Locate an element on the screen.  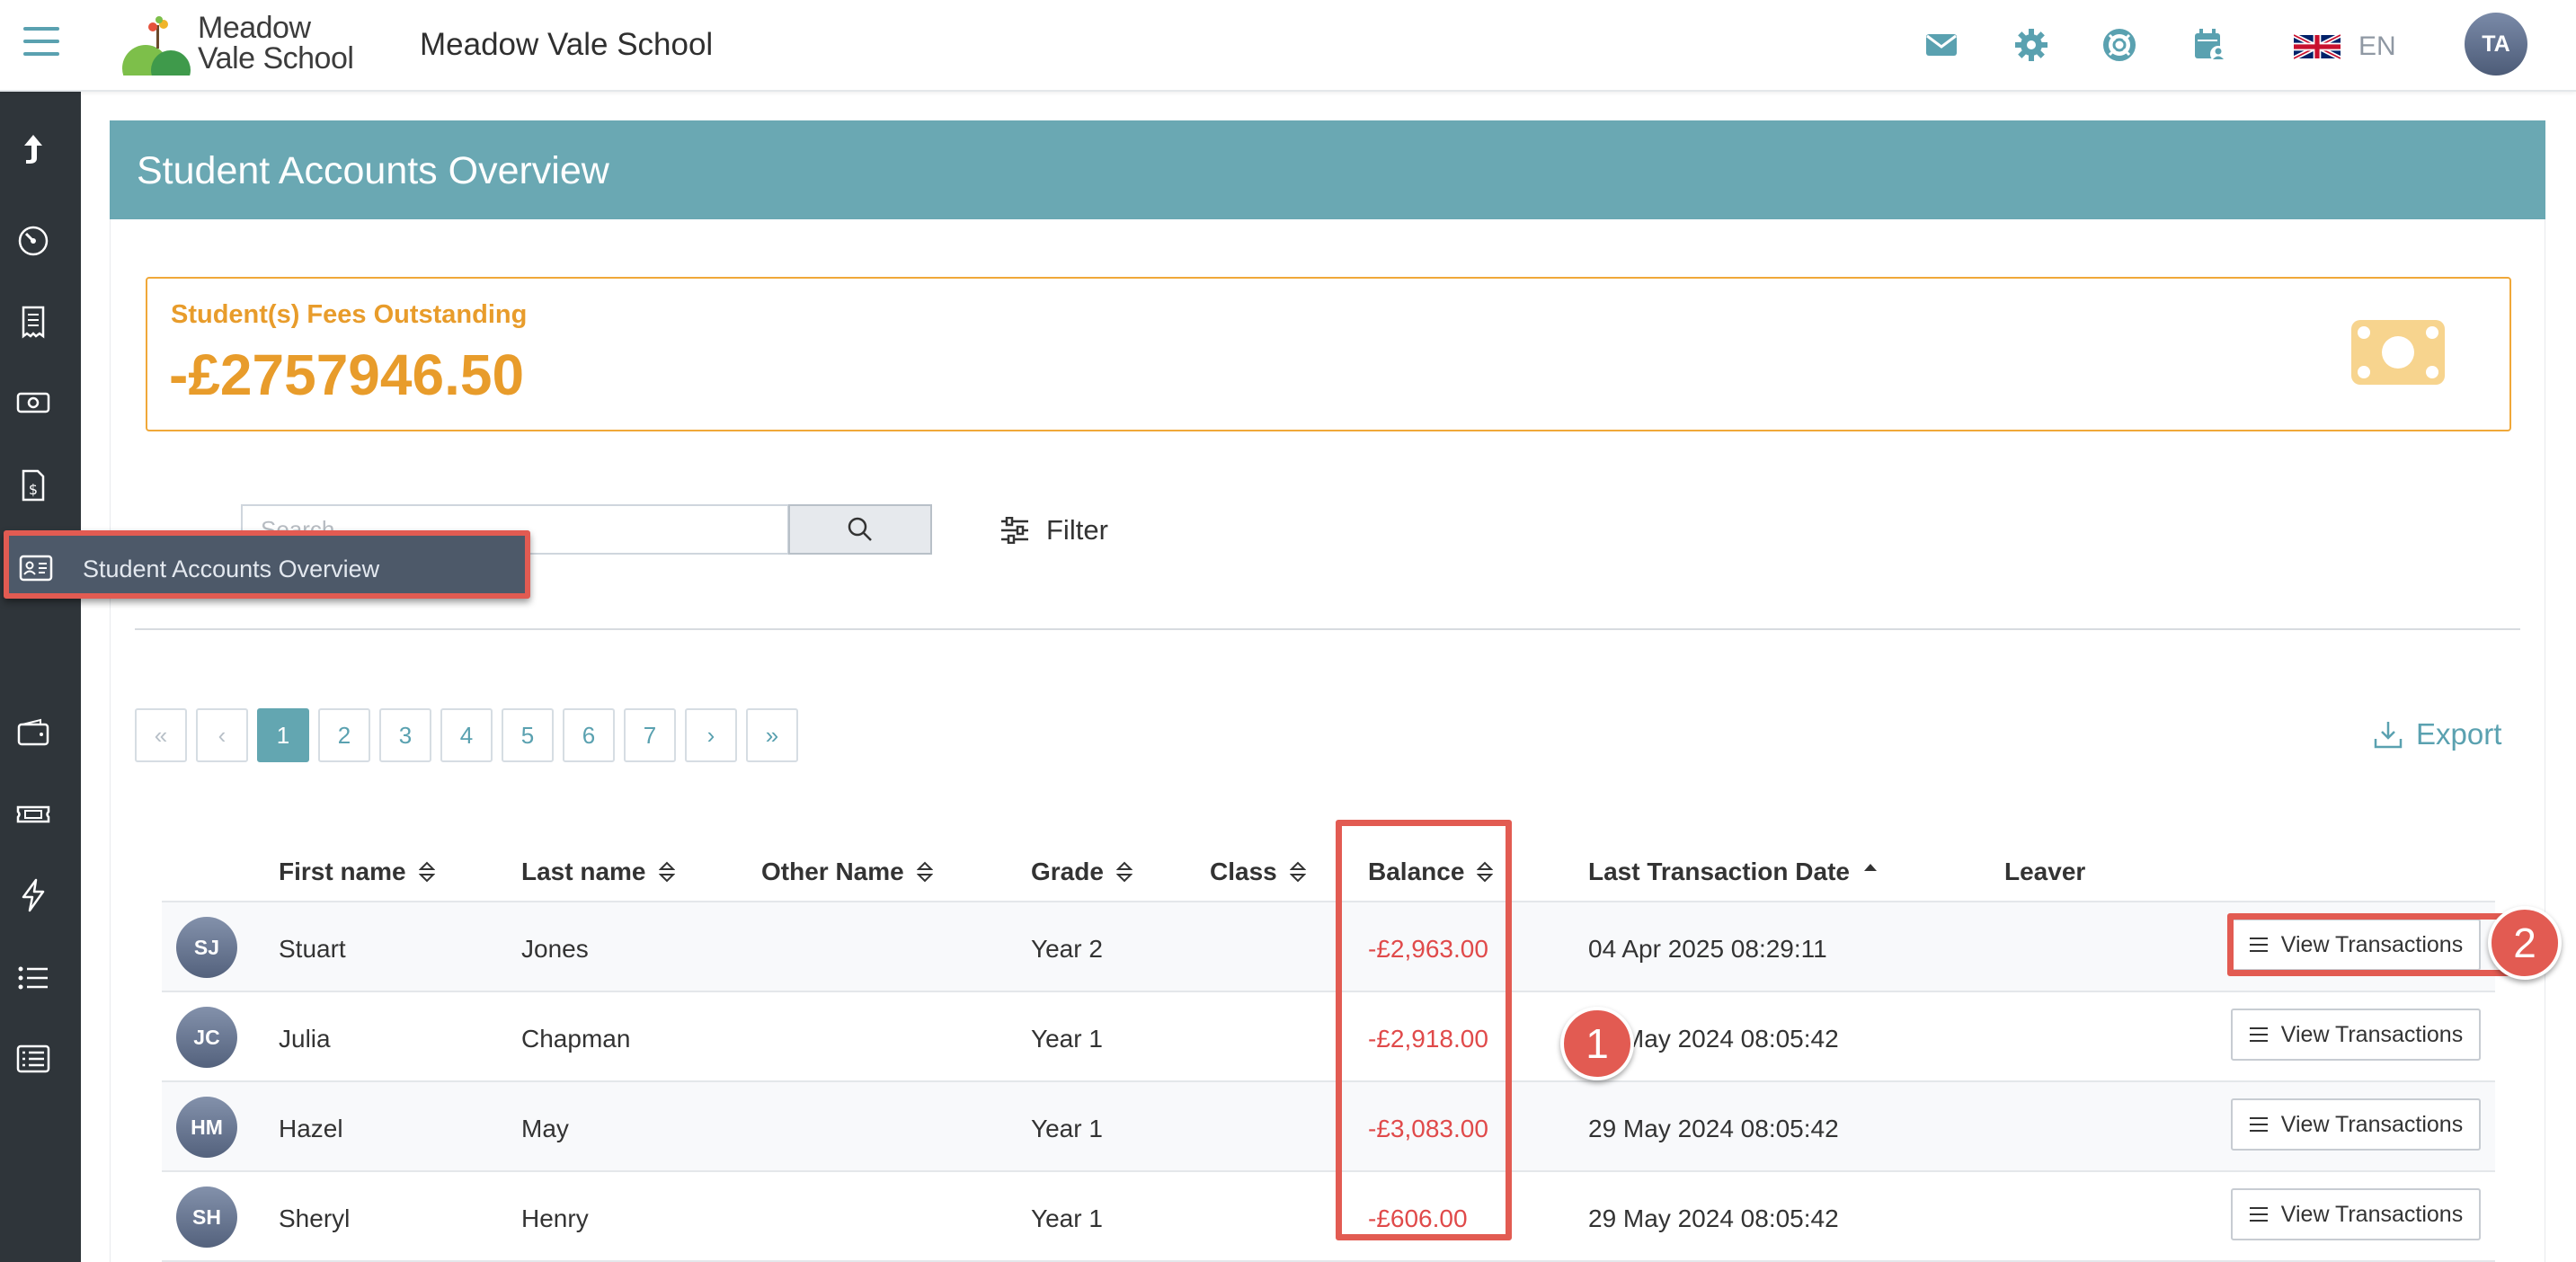
logo-hills-icon is located at coordinates (156, 46).